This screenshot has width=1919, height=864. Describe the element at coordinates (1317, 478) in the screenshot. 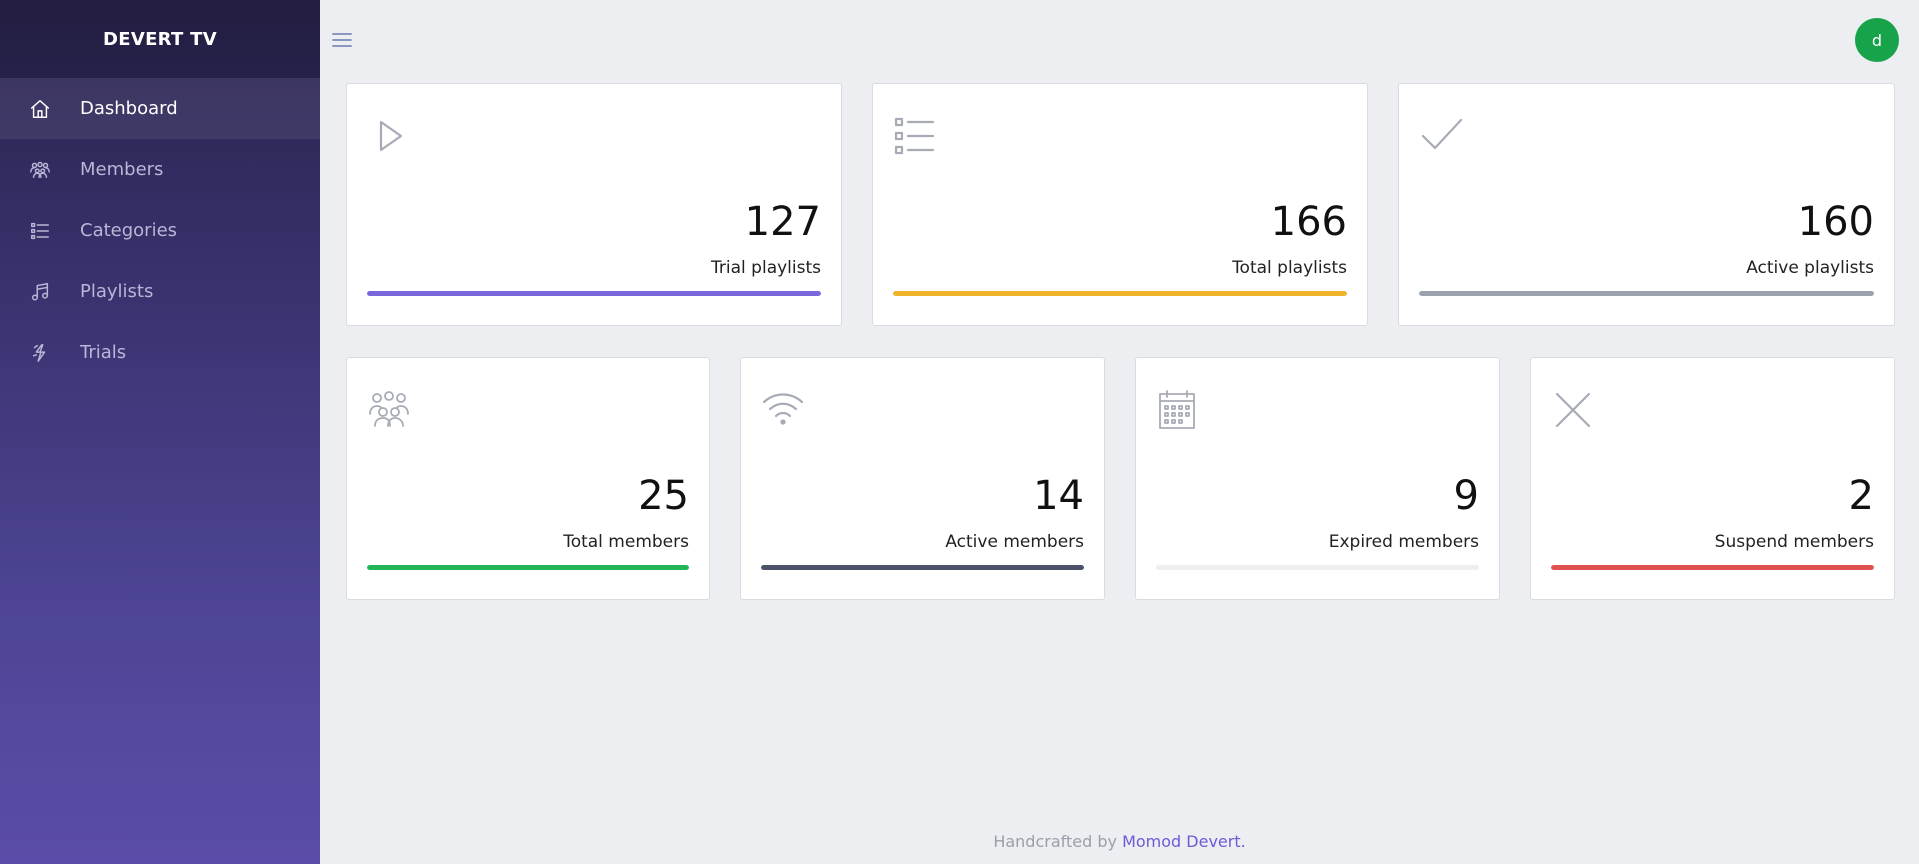

I see `stat-card-expired-members: 9 Expired members` at that location.